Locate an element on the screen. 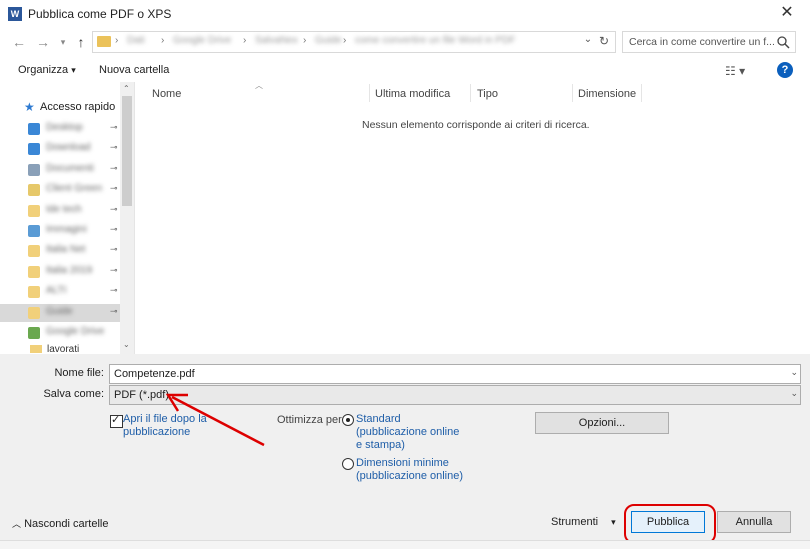 Image resolution: width=810 pixels, height=549 pixels. filename-input: Competenze.pdf ⌄ is located at coordinates (455, 374).